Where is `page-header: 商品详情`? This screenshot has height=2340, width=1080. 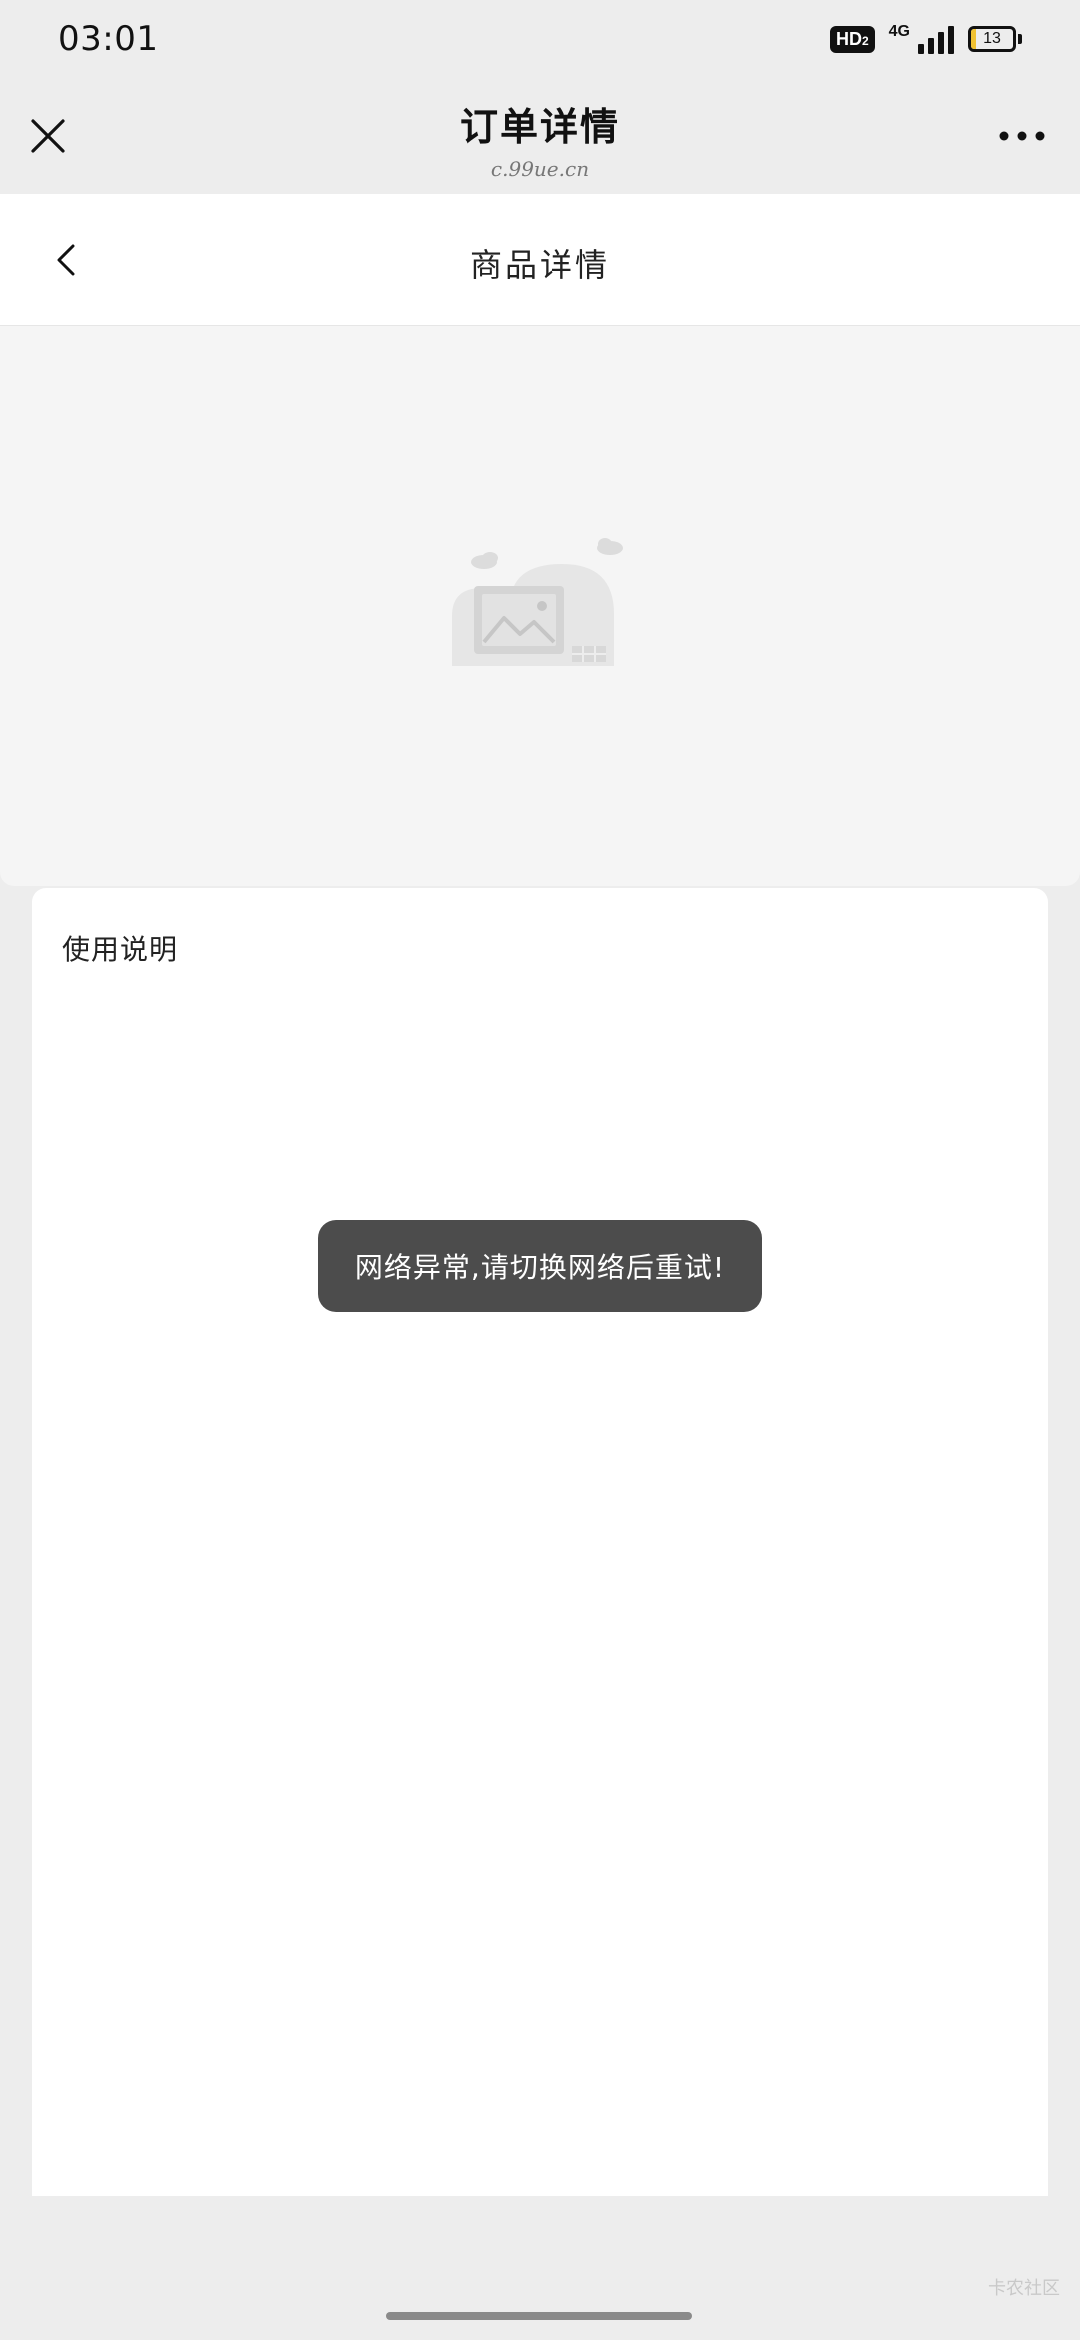
page-header: 商品详情 is located at coordinates (540, 260).